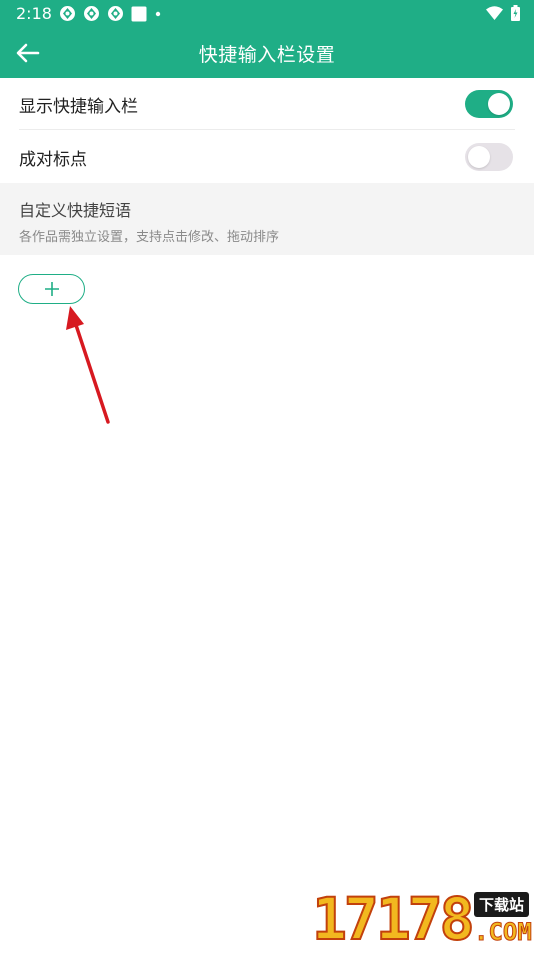  Describe the element at coordinates (88, 365) in the screenshot. I see `annotation-arrow-icon` at that location.